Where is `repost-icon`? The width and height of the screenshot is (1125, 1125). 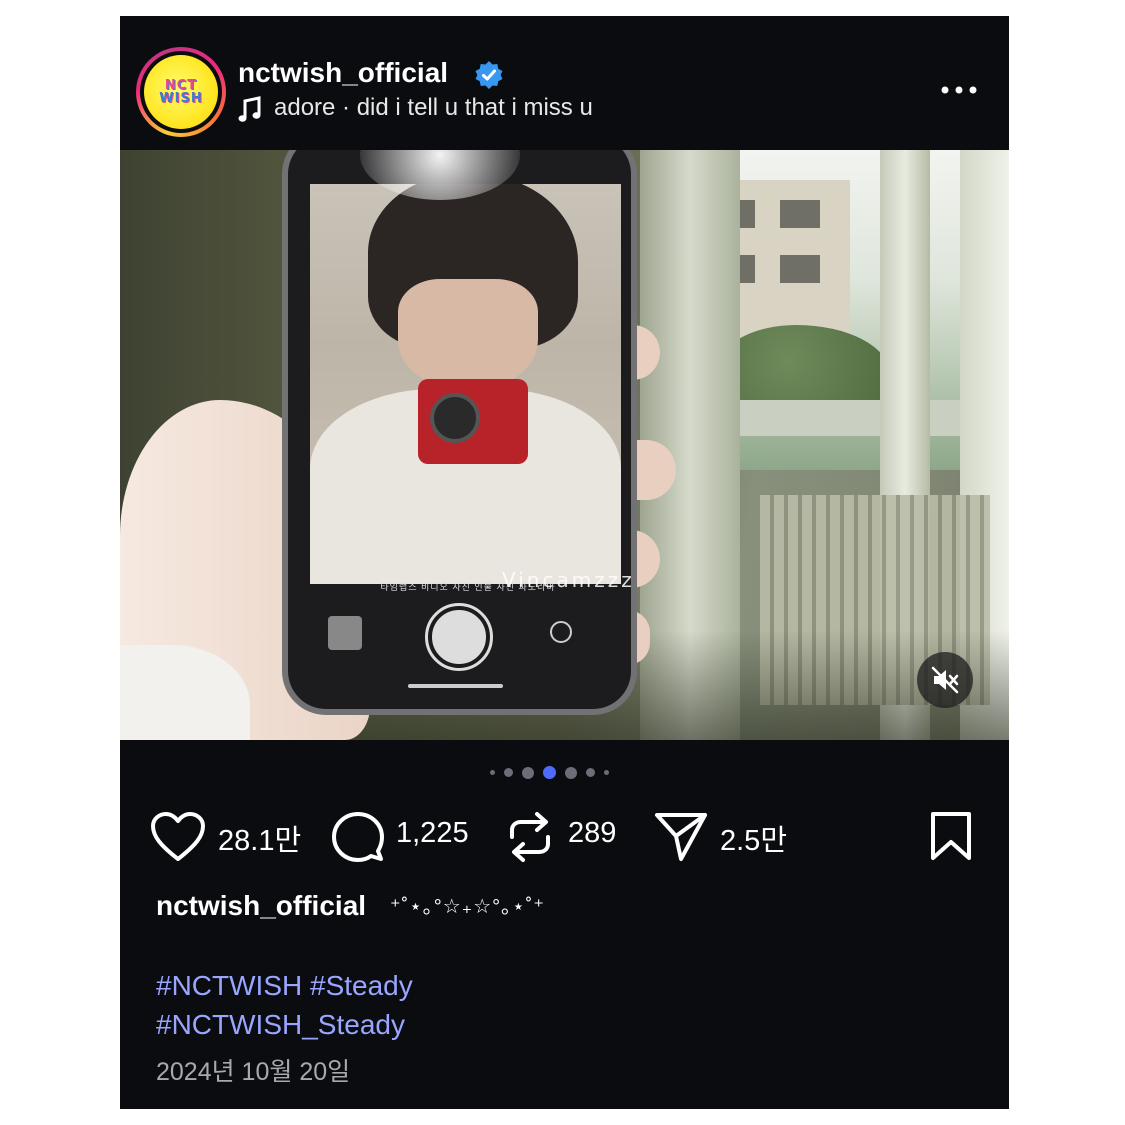 repost-icon is located at coordinates (530, 837).